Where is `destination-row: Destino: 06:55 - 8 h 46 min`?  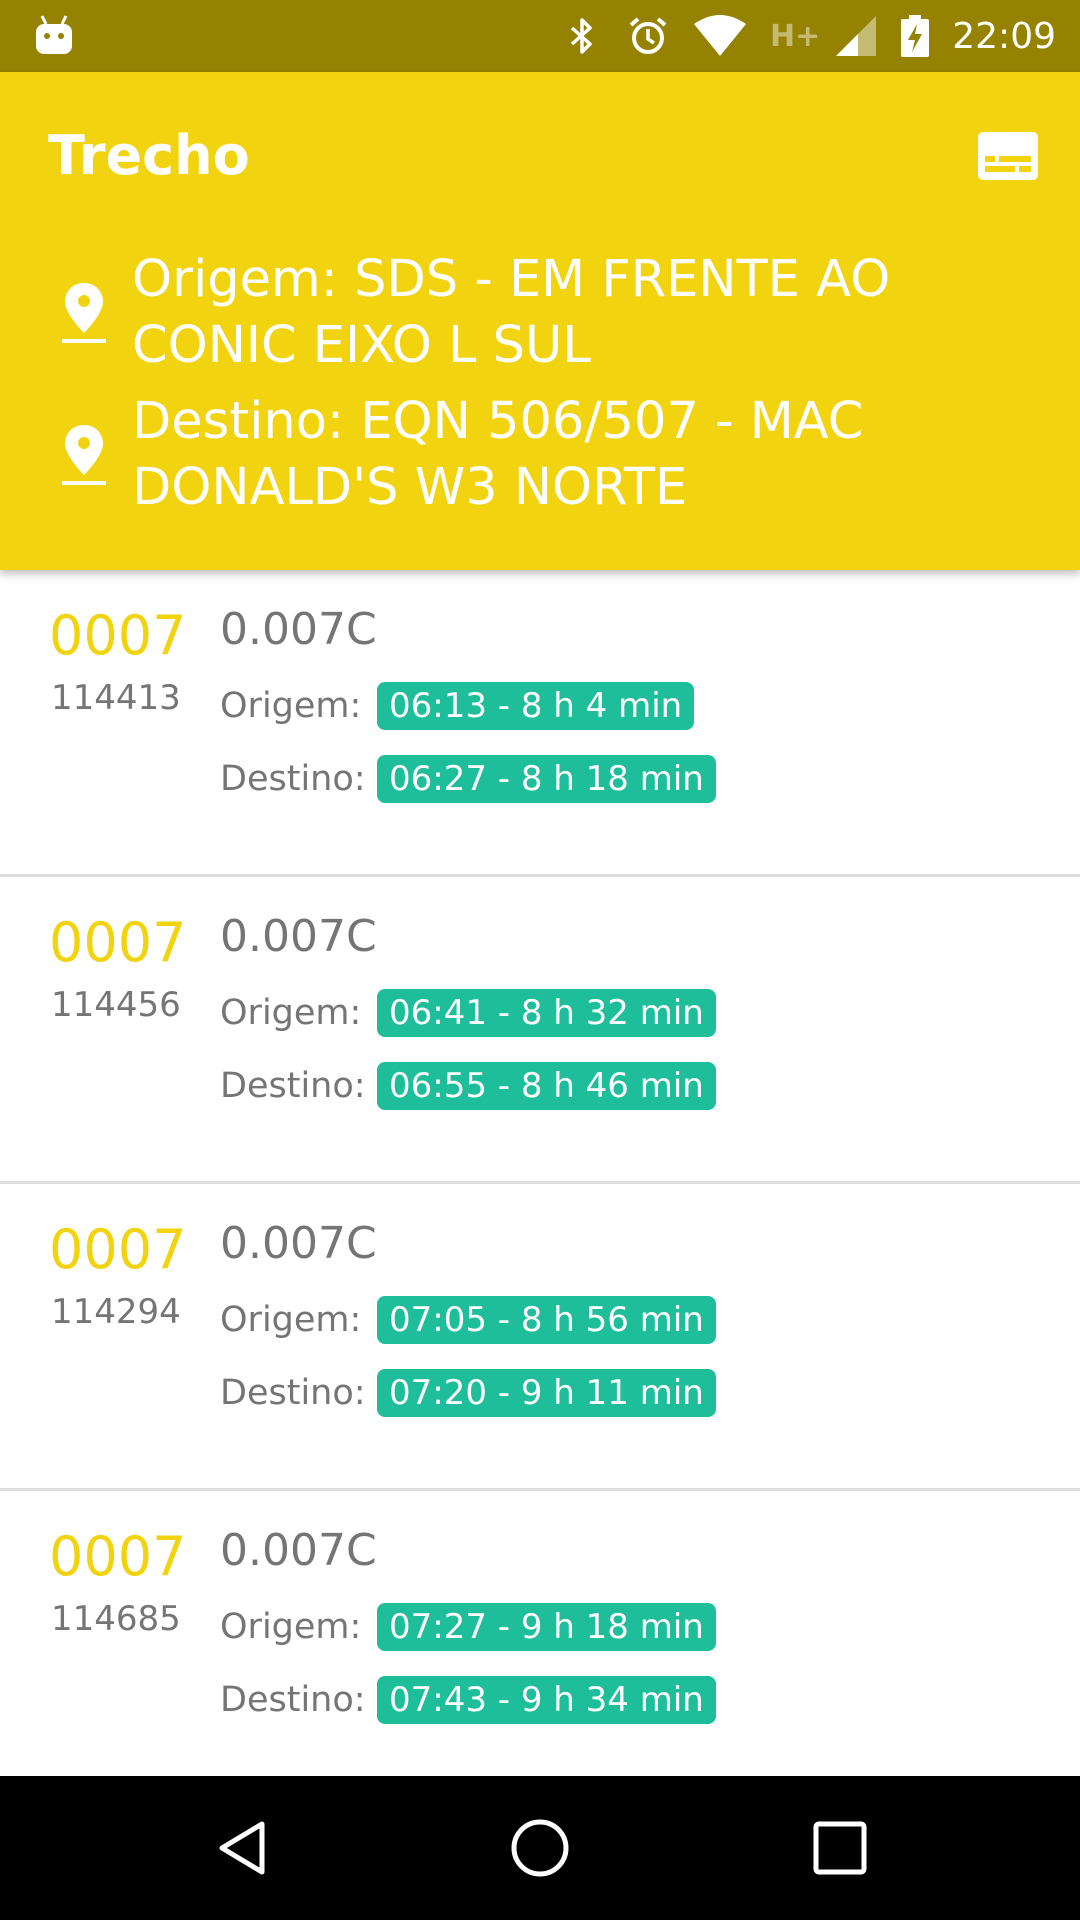 destination-row: Destino: 06:55 - 8 h 46 min is located at coordinates (468, 1086).